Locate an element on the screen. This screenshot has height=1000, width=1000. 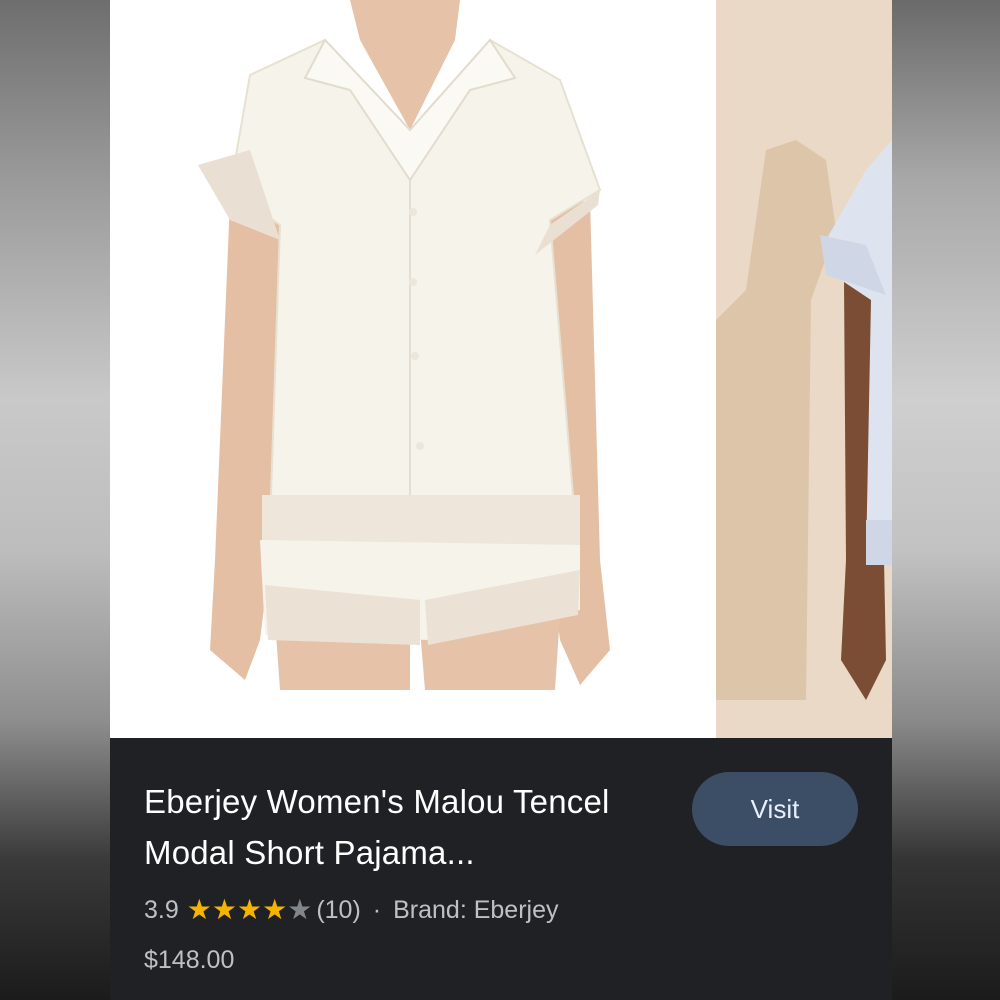
product-image-next is located at coordinates (804, 369).